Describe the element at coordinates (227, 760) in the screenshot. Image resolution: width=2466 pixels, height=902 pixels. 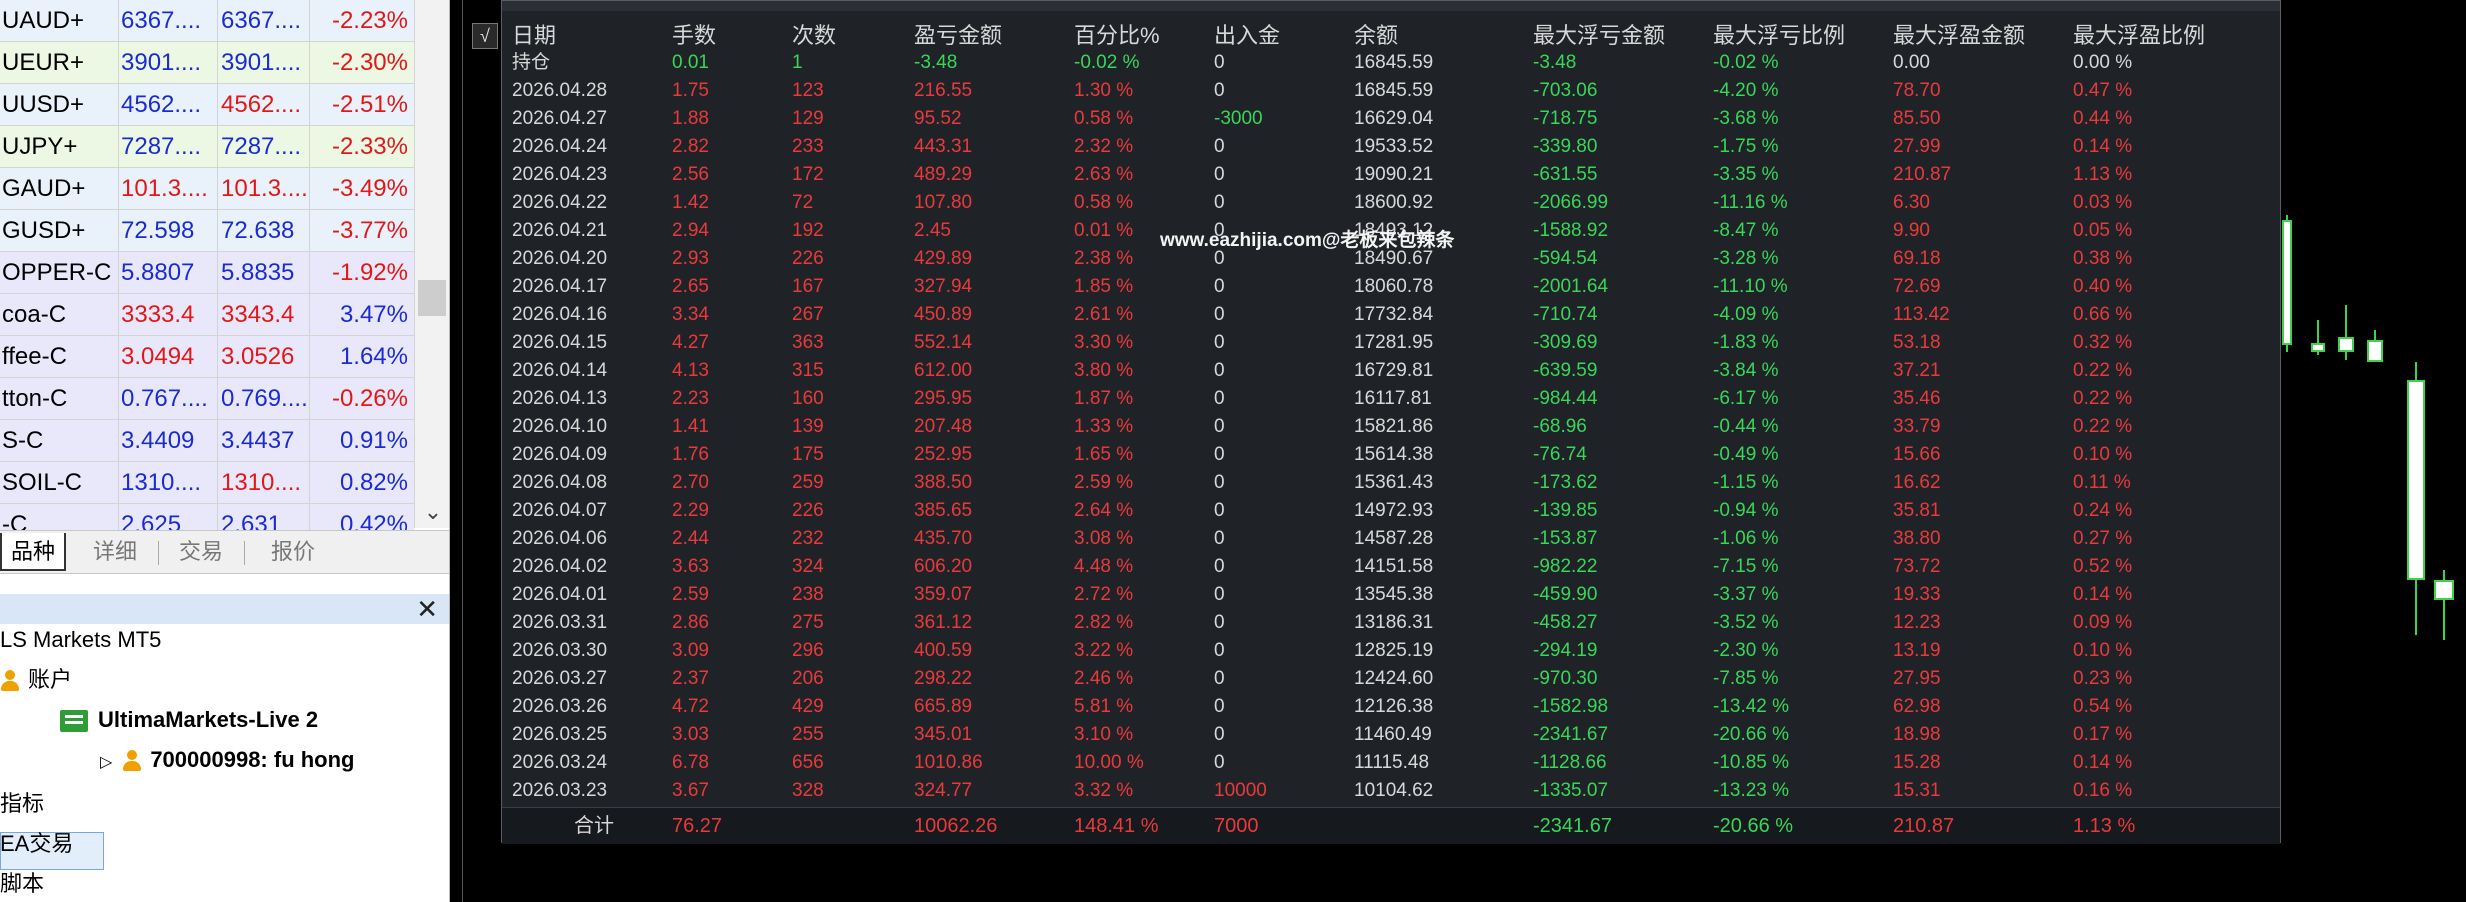
I see `navigator-item: ▷ 700000998: fu hong` at that location.